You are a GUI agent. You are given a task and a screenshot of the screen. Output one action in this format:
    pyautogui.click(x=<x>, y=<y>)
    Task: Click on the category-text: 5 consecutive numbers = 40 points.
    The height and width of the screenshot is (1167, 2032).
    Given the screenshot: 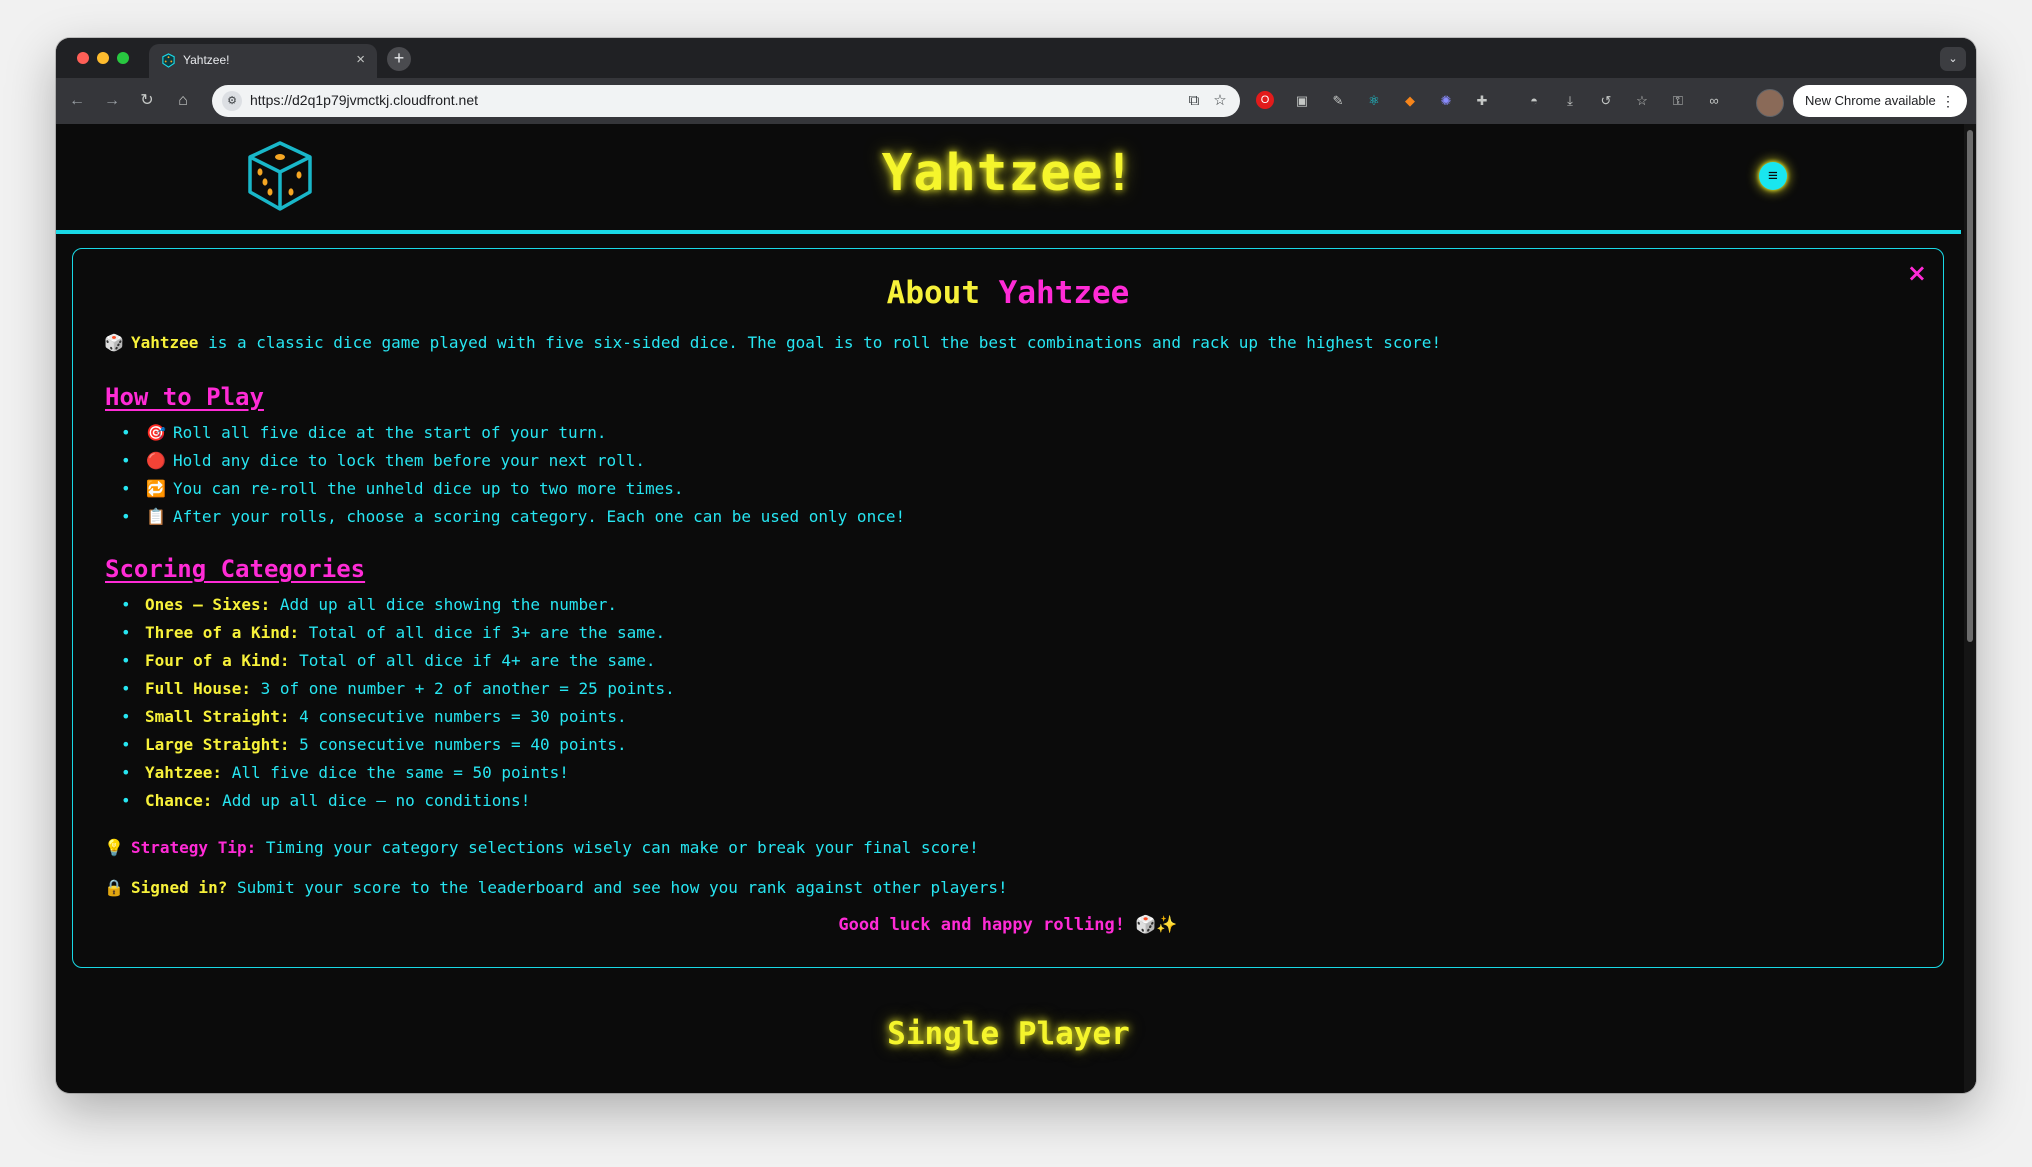 What is the action you would take?
    pyautogui.click(x=458, y=744)
    